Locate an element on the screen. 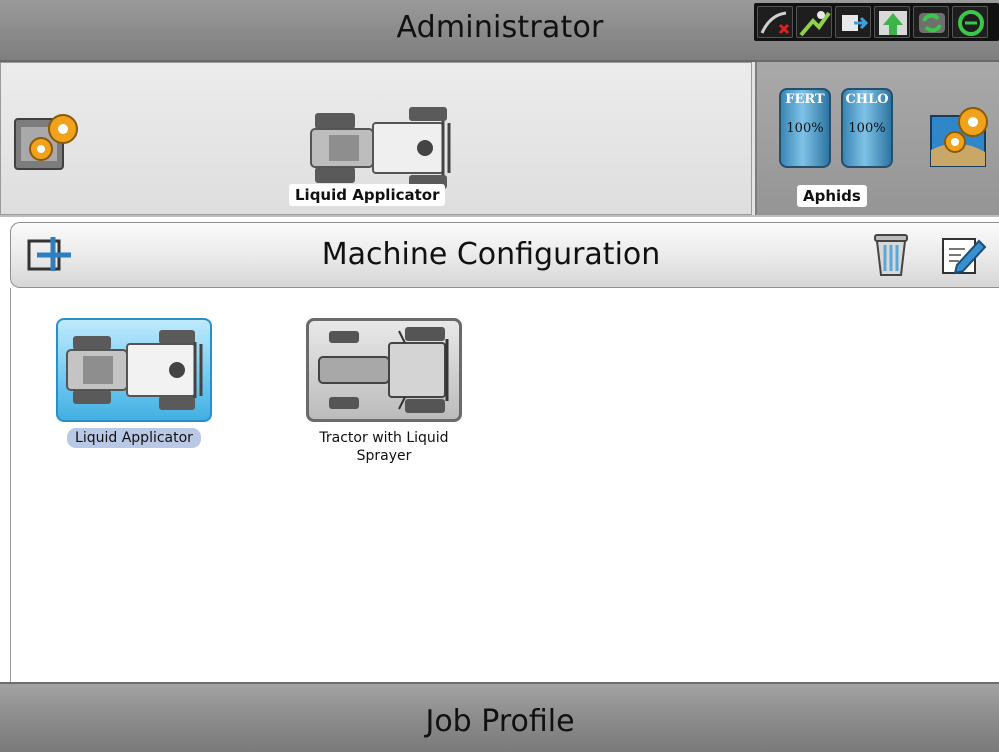 This screenshot has height=752, width=999. section-title: Machine Configuration is located at coordinates (491, 254).